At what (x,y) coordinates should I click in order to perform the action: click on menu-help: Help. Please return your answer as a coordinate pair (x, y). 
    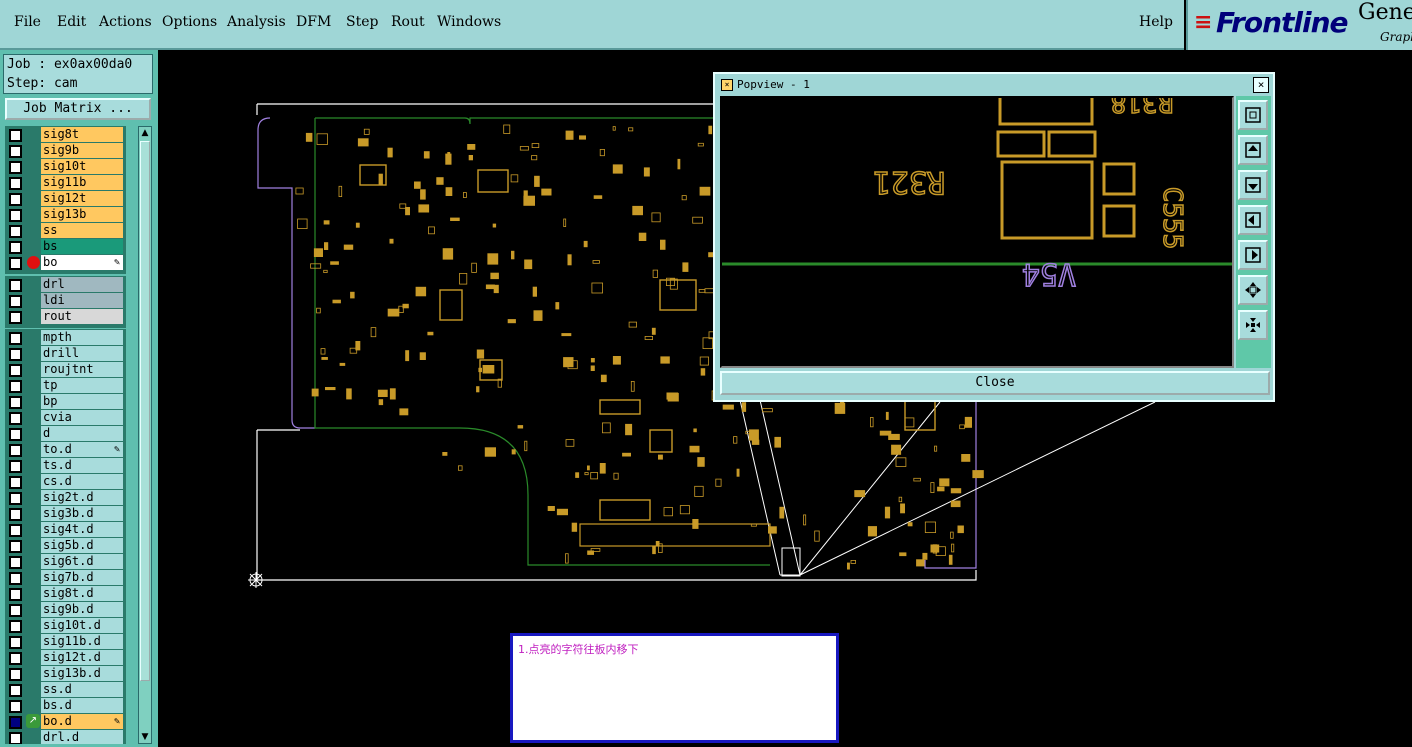
    Looking at the image, I should click on (1156, 22).